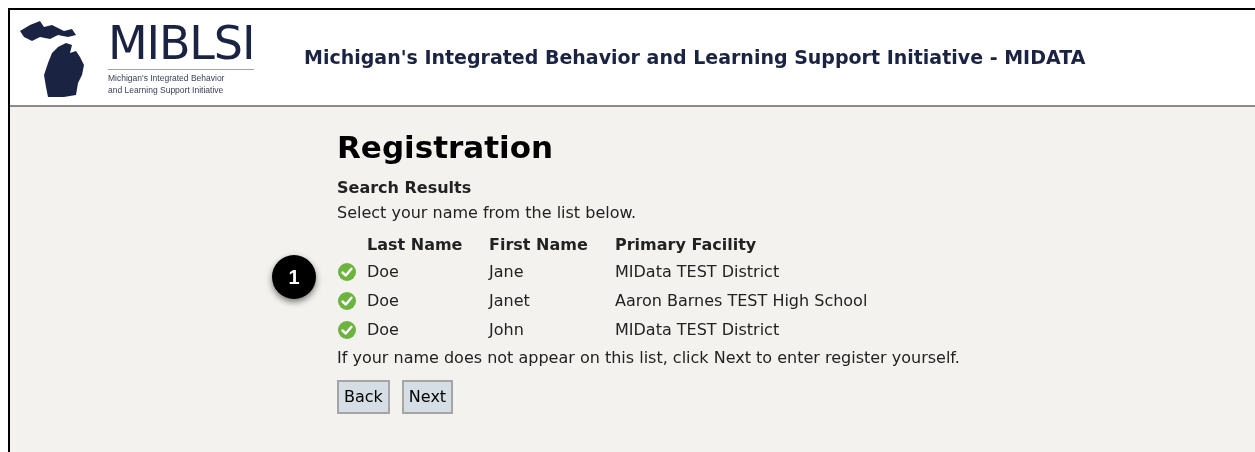  I want to click on instruction-text: Select your name from the list below., so click(487, 213).